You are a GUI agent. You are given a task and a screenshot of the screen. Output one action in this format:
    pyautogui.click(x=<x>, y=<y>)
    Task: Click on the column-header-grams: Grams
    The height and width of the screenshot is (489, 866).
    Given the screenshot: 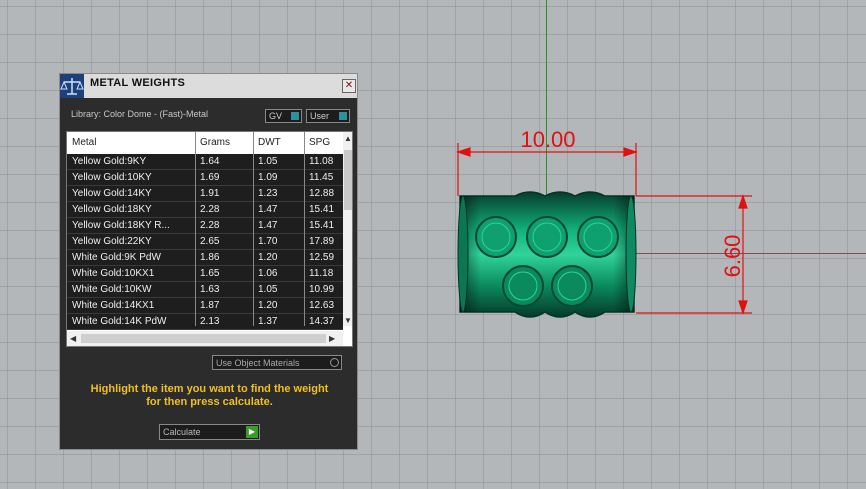 What is the action you would take?
    pyautogui.click(x=215, y=142)
    